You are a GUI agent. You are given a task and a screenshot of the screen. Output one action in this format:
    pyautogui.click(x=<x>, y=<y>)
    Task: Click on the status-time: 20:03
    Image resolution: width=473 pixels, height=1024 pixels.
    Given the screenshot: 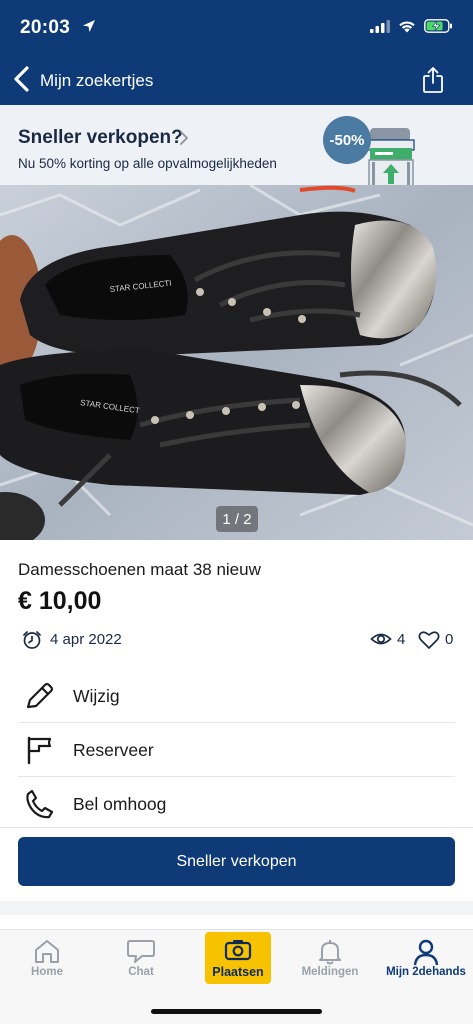 What is the action you would take?
    pyautogui.click(x=45, y=27)
    